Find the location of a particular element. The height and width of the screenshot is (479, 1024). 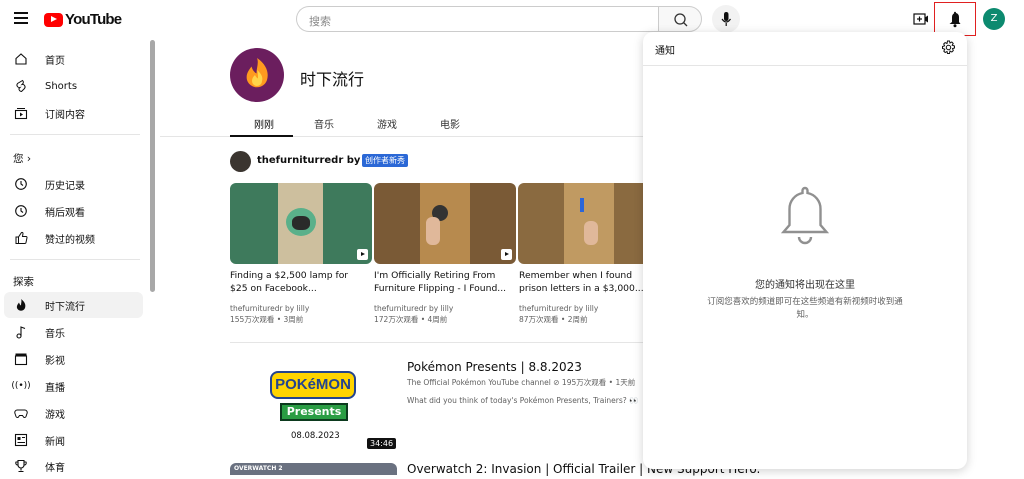

search-button is located at coordinates (680, 19).